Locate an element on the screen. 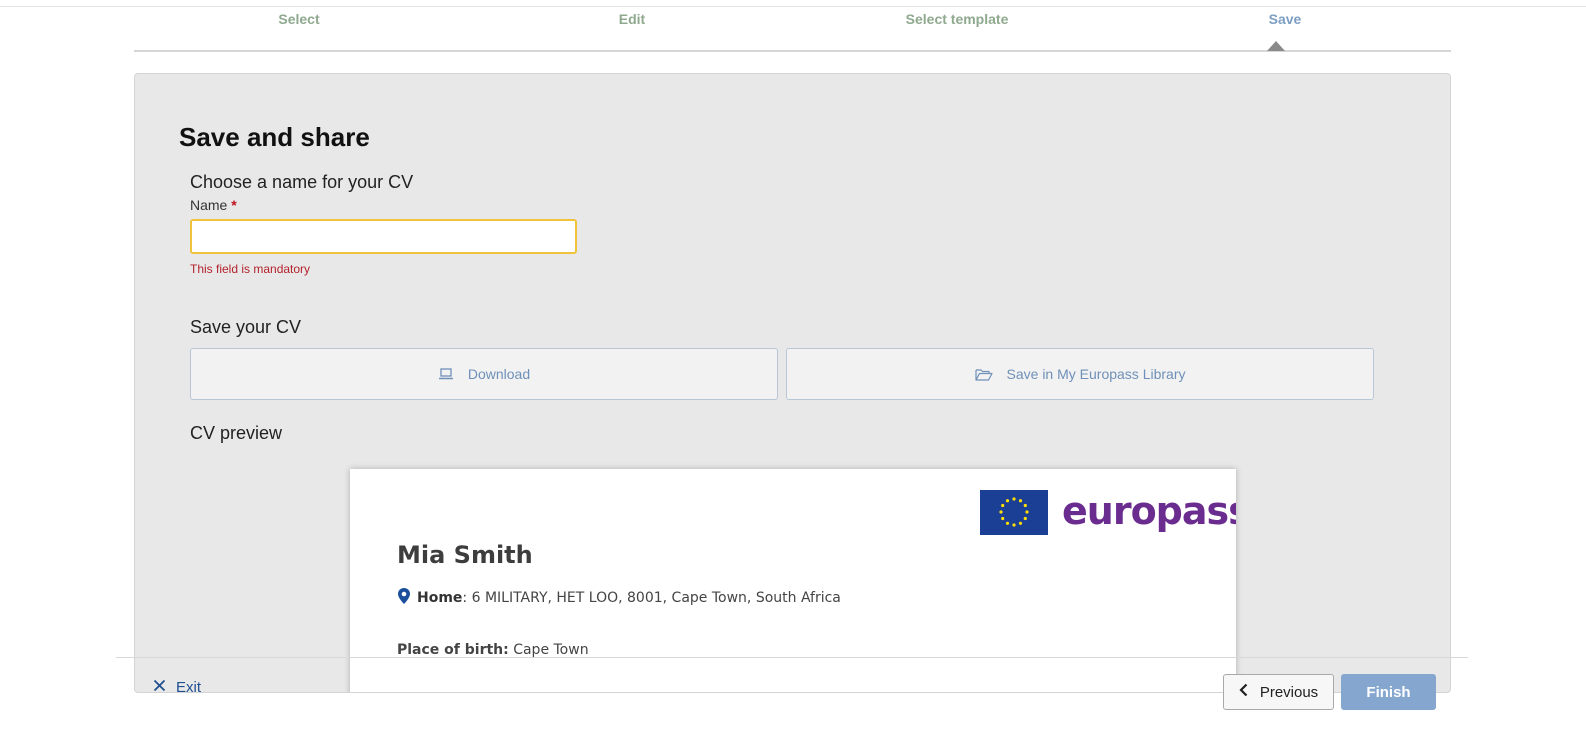 The height and width of the screenshot is (731, 1586). cv-name-input is located at coordinates (383, 236).